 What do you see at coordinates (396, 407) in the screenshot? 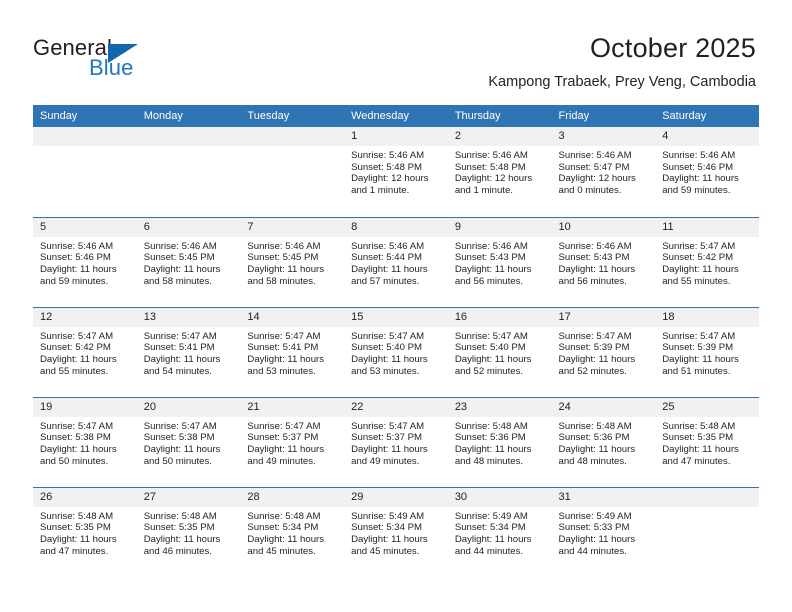
I see `day-number: 22` at bounding box center [396, 407].